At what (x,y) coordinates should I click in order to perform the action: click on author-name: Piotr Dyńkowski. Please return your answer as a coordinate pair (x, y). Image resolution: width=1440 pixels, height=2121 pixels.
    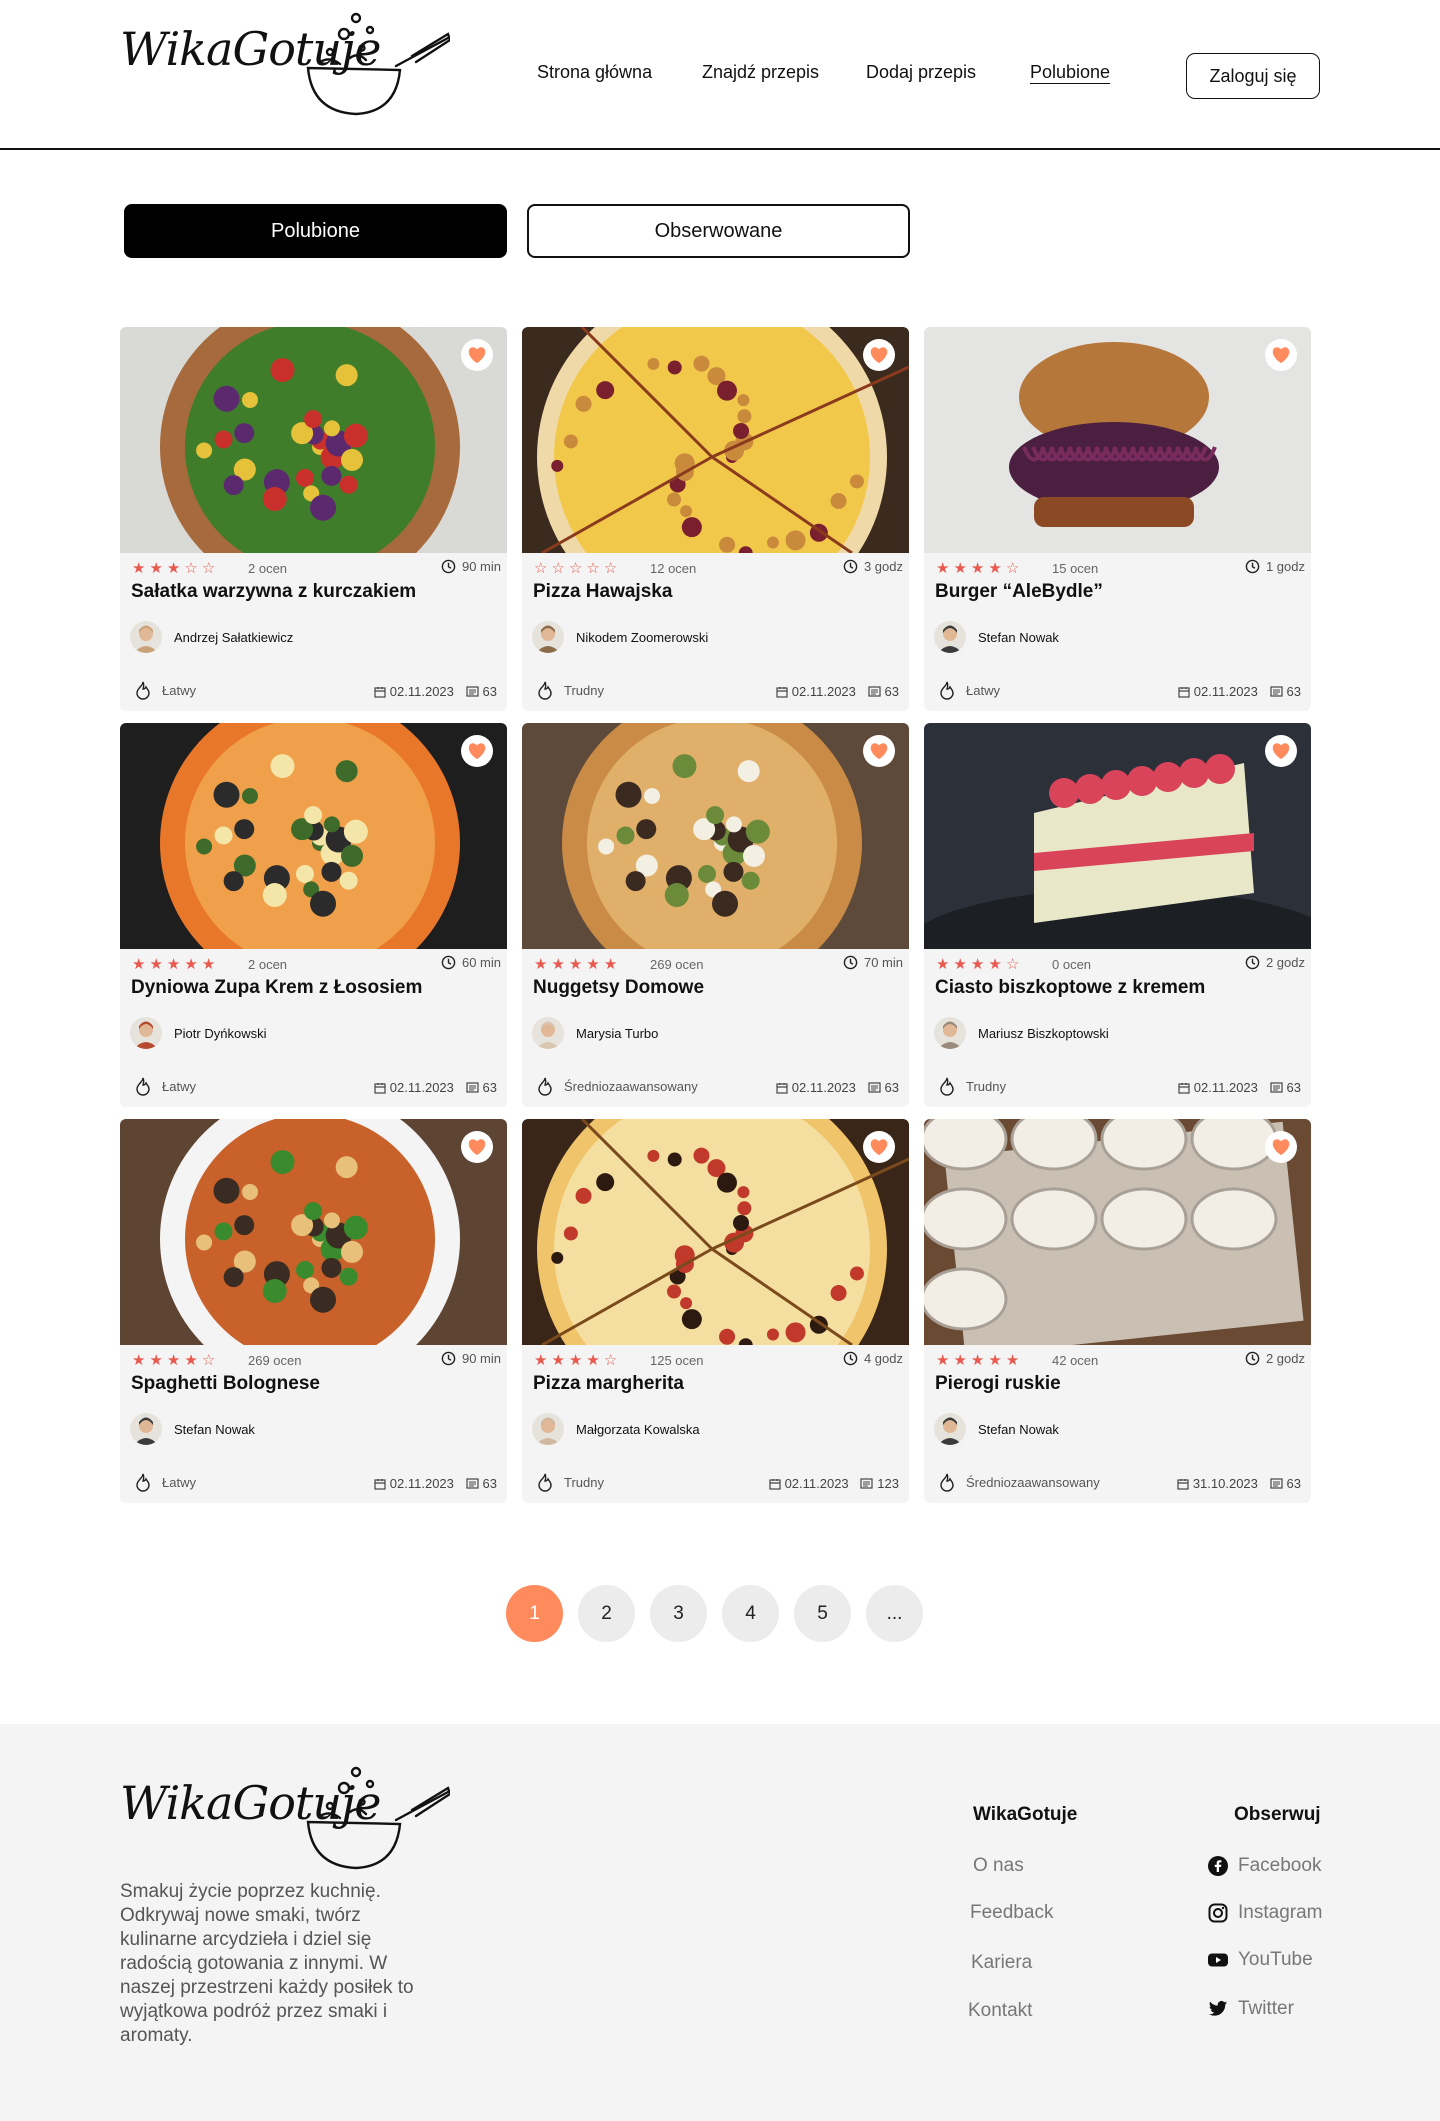
    Looking at the image, I should click on (220, 1033).